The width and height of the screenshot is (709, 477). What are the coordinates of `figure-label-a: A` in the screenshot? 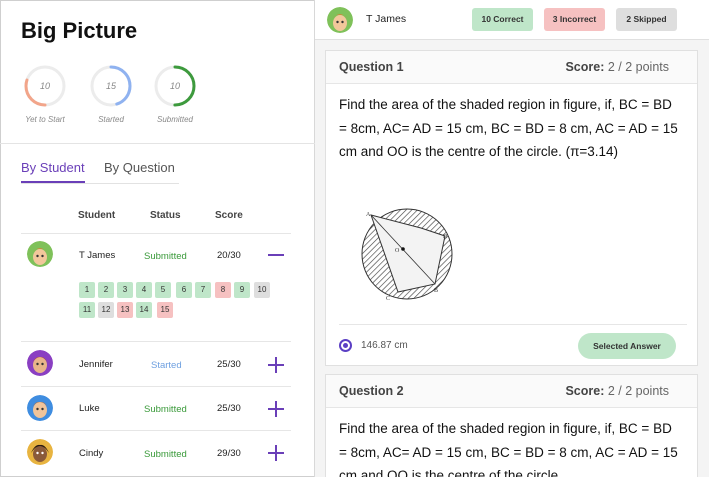 It's located at (368, 215).